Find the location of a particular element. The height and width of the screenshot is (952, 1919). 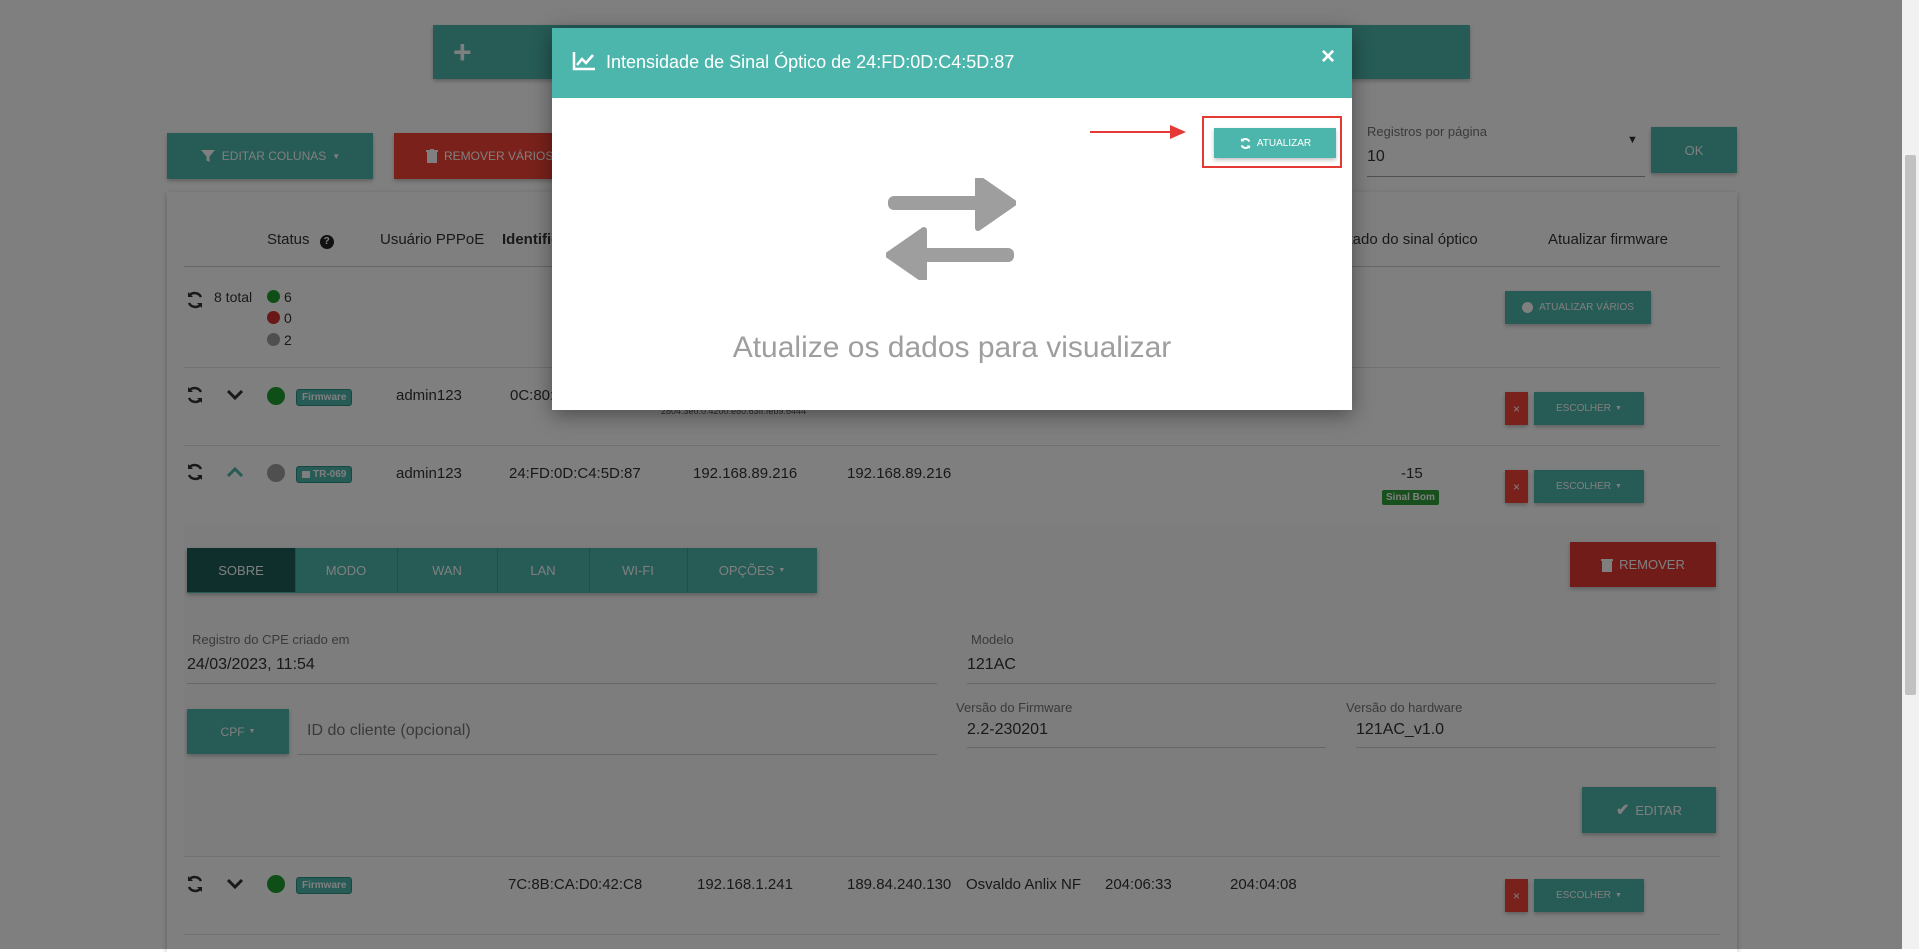

scrollbar-thumb is located at coordinates (1910, 425).